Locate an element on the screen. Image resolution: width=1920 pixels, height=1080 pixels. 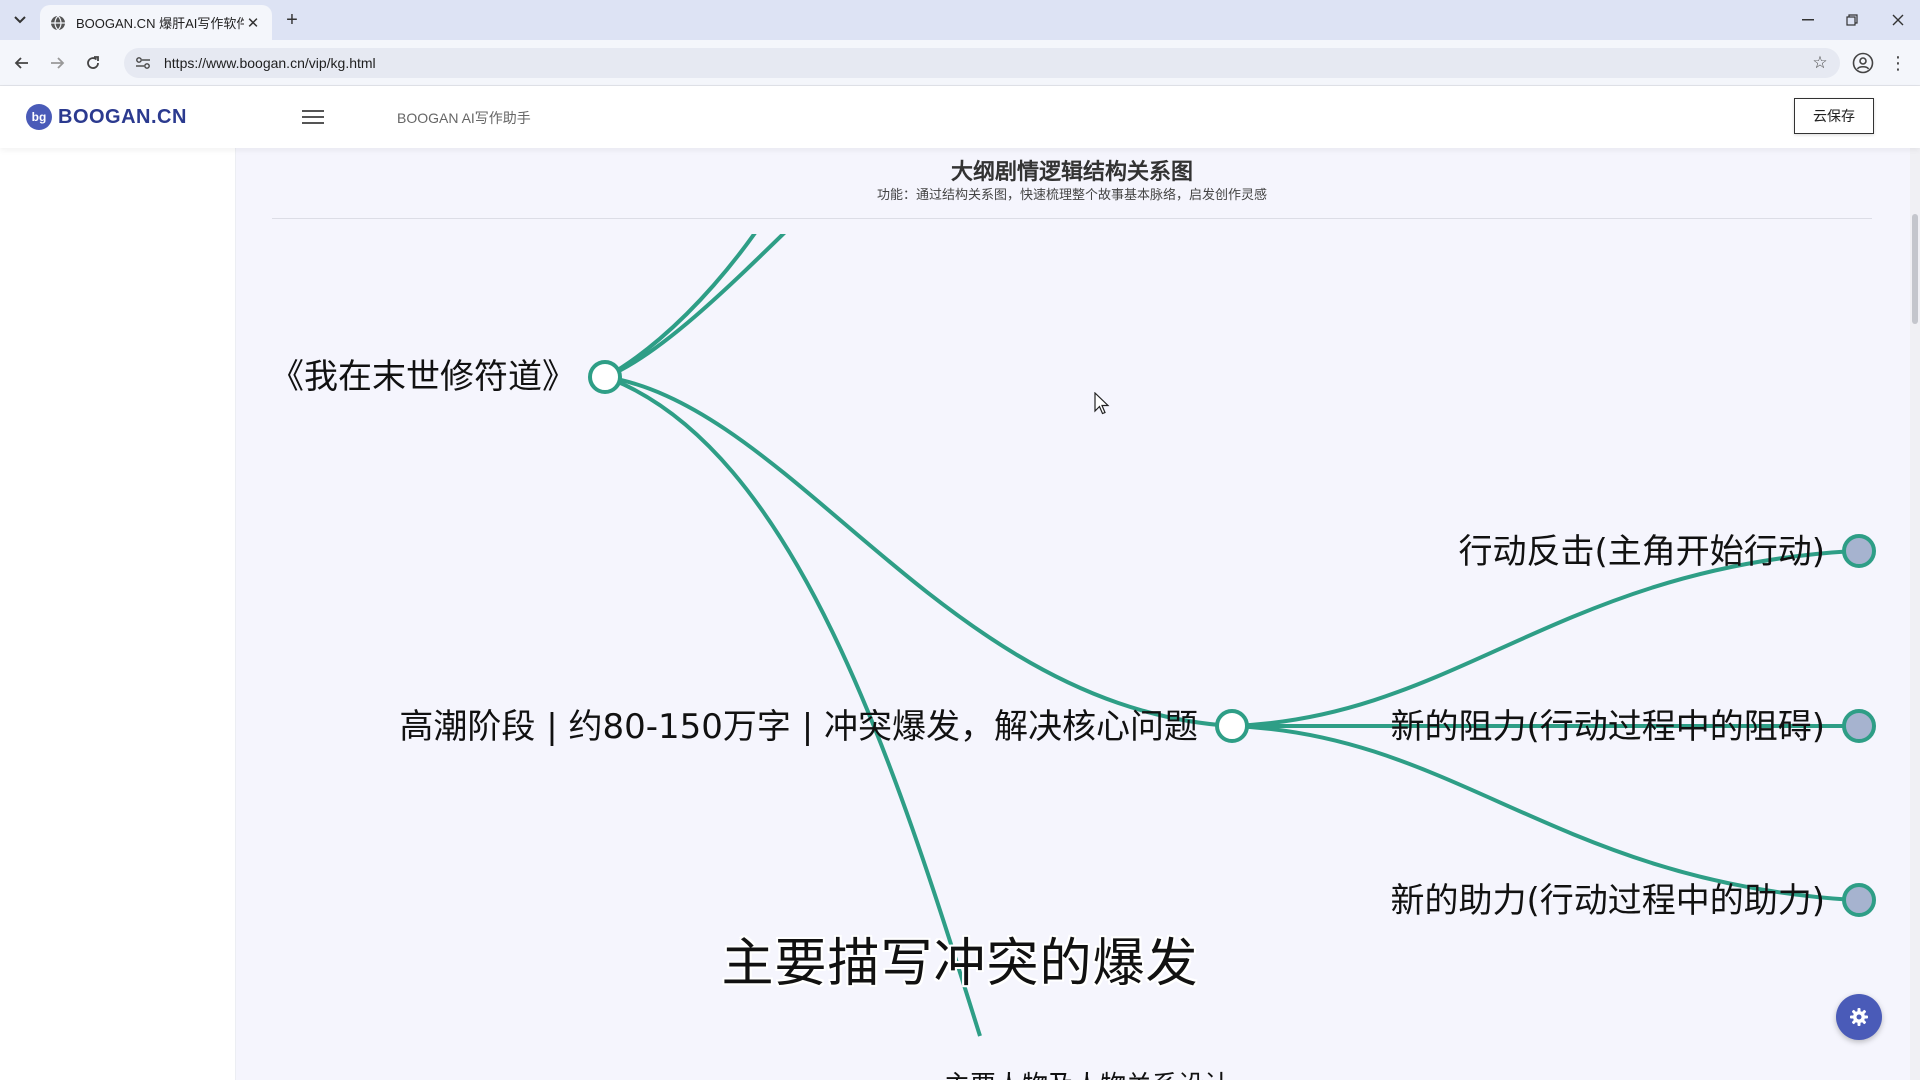
site-logo: bg BOOGAN.CN is located at coordinates (106, 117).